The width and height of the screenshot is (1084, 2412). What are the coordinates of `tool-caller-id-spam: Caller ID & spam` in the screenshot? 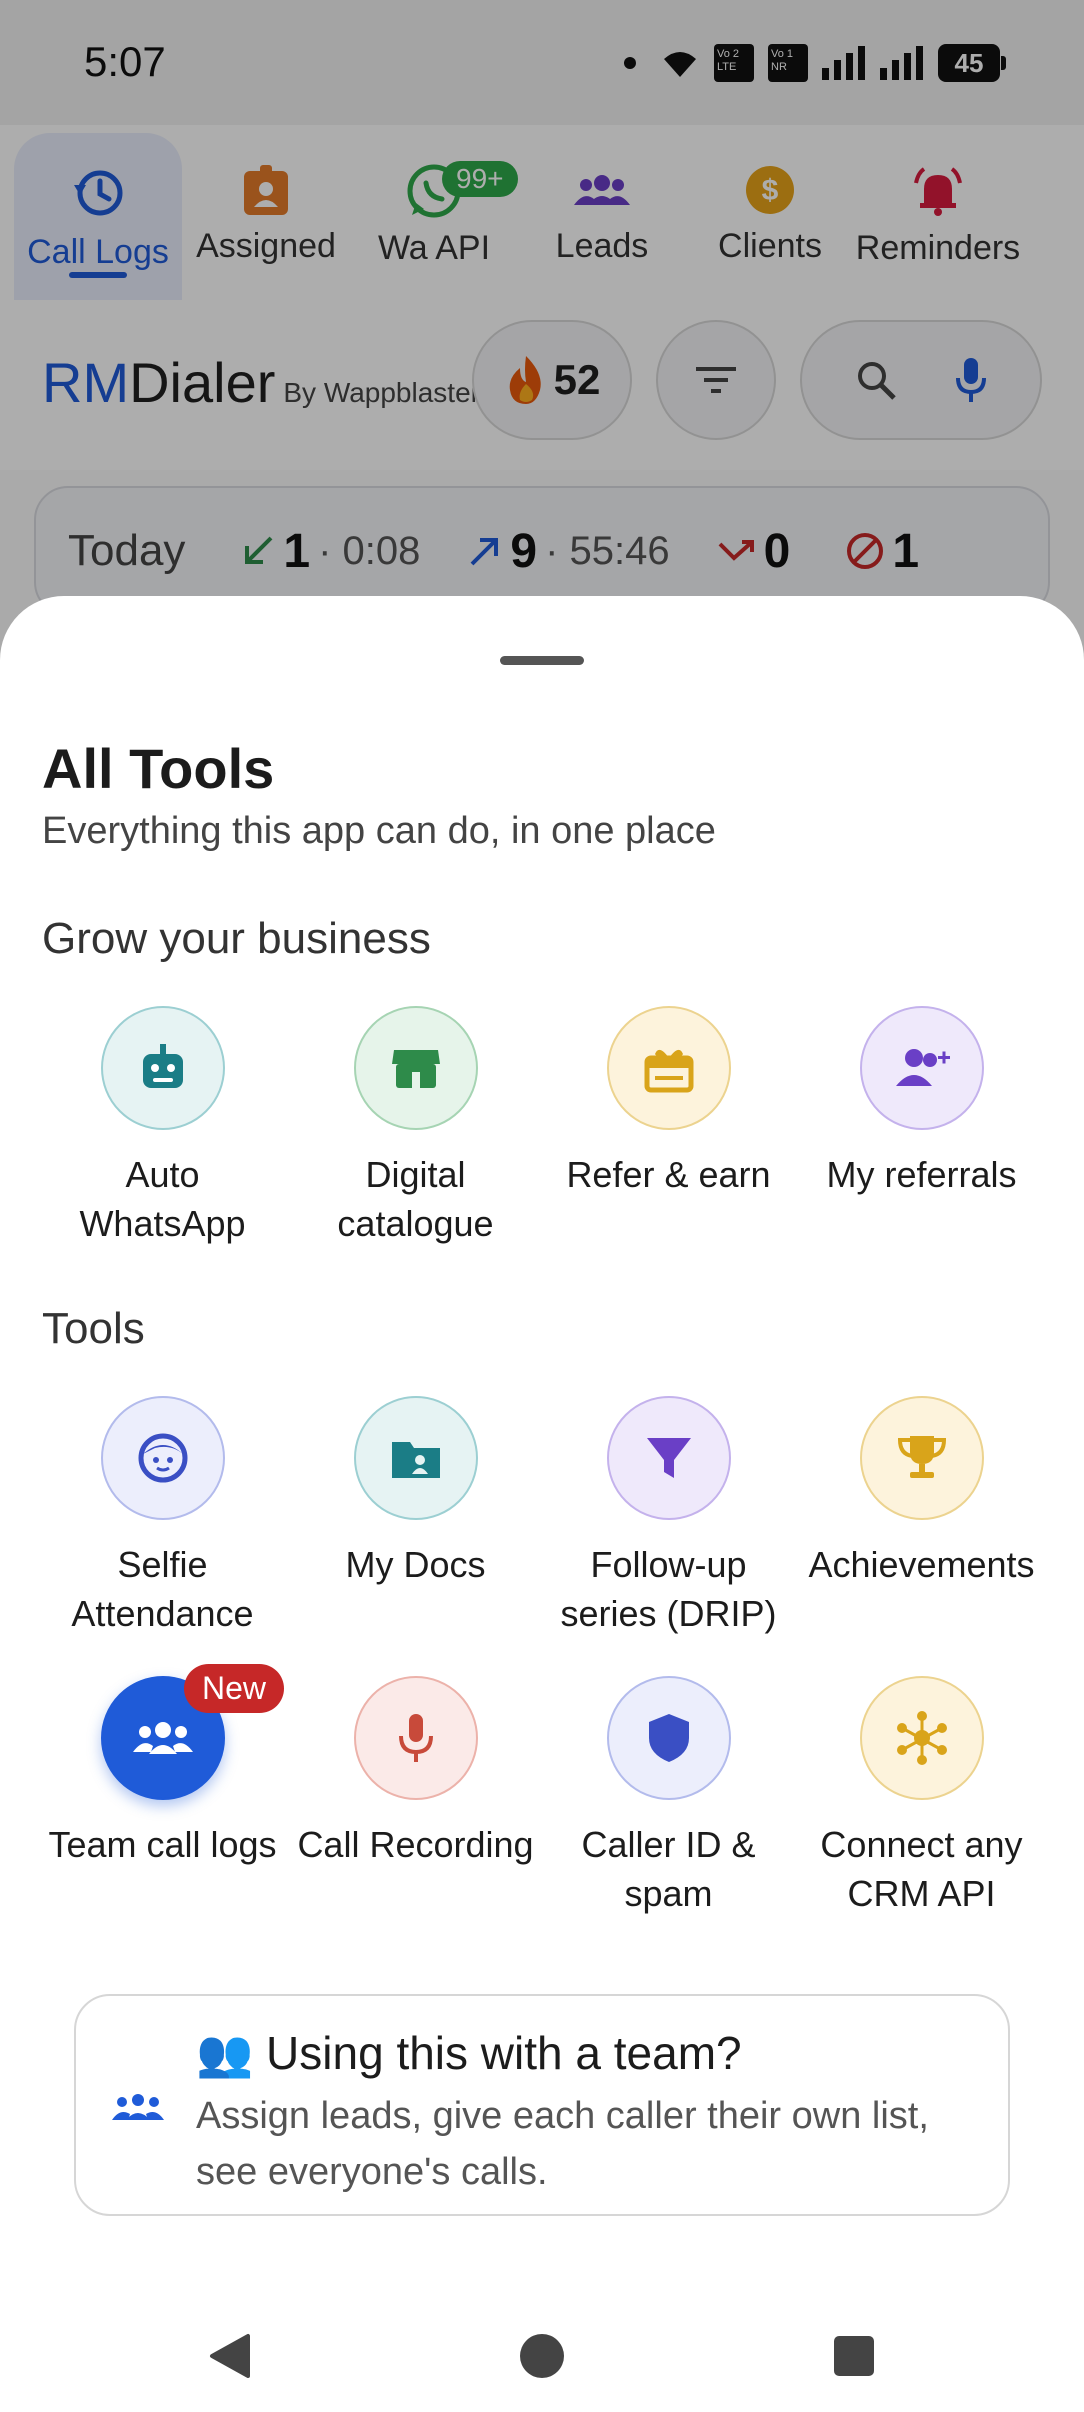 It's located at (668, 1797).